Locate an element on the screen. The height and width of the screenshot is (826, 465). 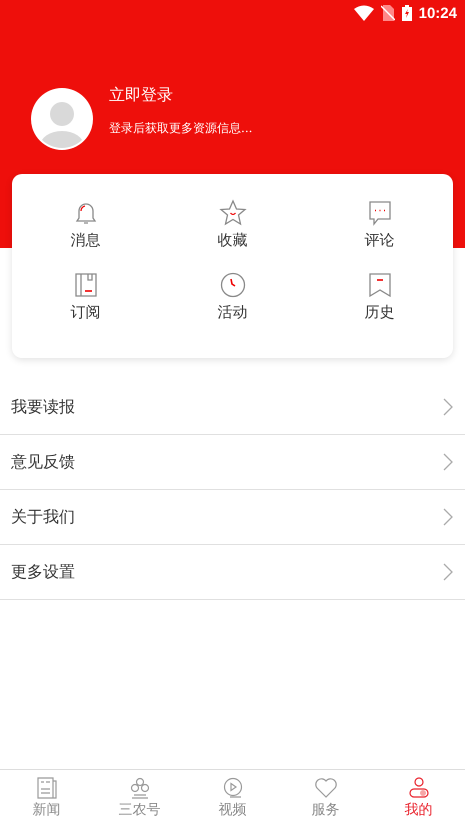
shortcut-item: 历史 is located at coordinates (379, 304).